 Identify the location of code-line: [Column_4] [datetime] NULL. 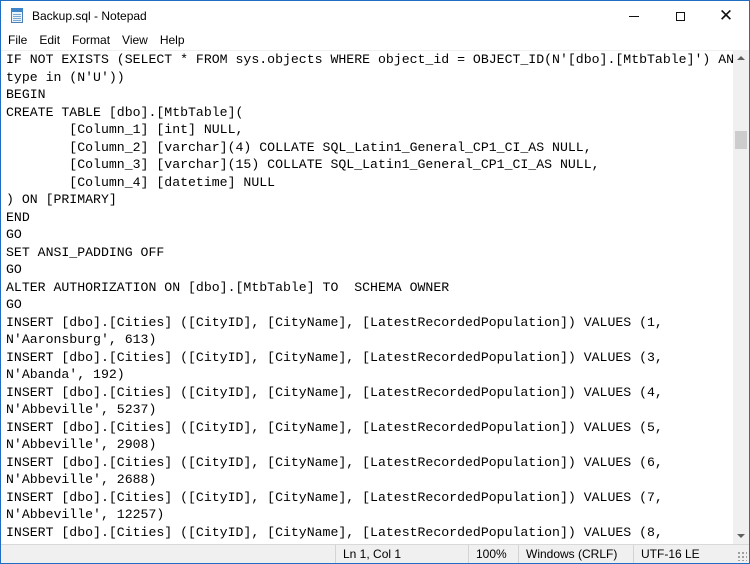
(141, 182).